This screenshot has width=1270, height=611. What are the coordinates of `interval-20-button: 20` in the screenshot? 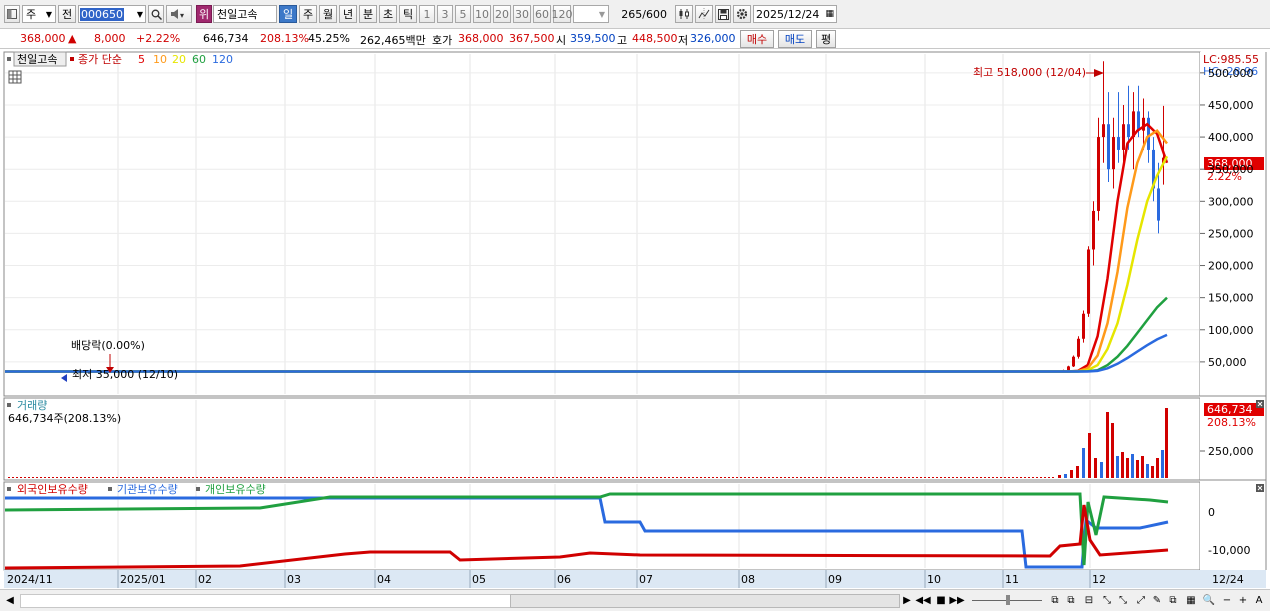 It's located at (502, 14).